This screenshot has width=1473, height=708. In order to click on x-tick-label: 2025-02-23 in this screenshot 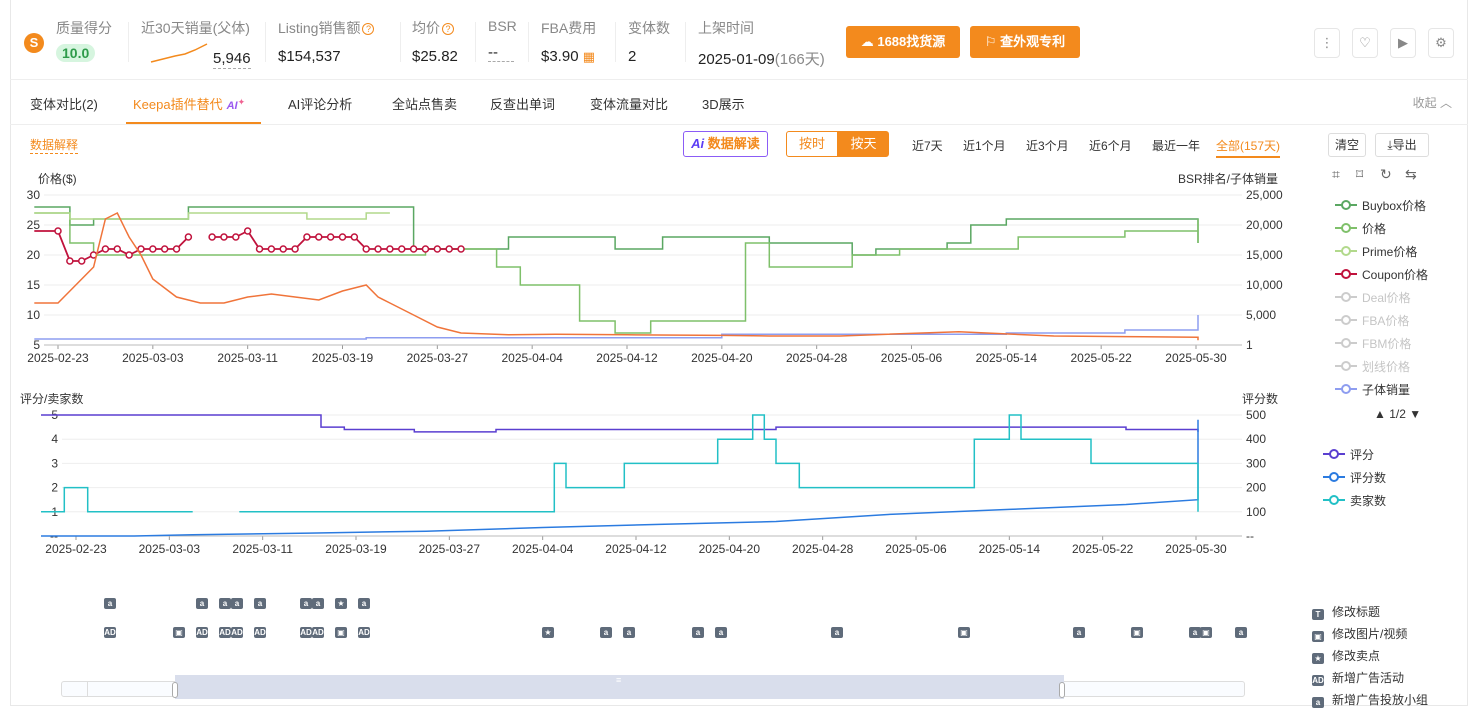, I will do `click(76, 549)`.